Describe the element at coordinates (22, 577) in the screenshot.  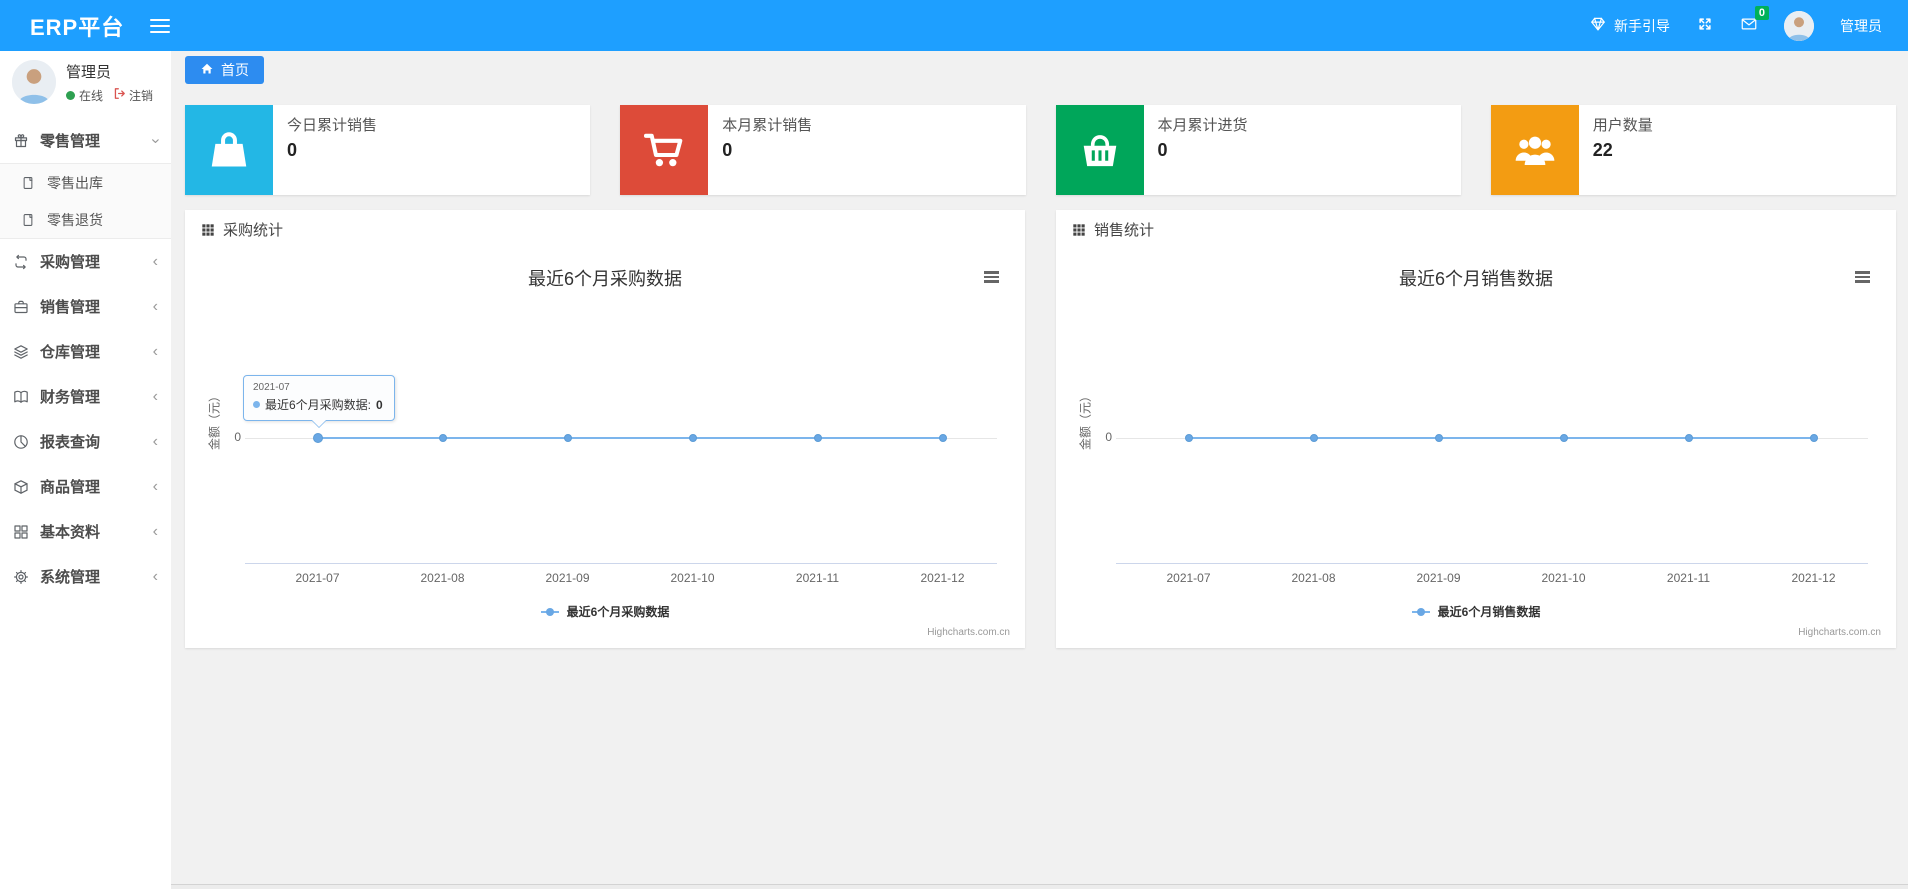
I see `gear-icon` at that location.